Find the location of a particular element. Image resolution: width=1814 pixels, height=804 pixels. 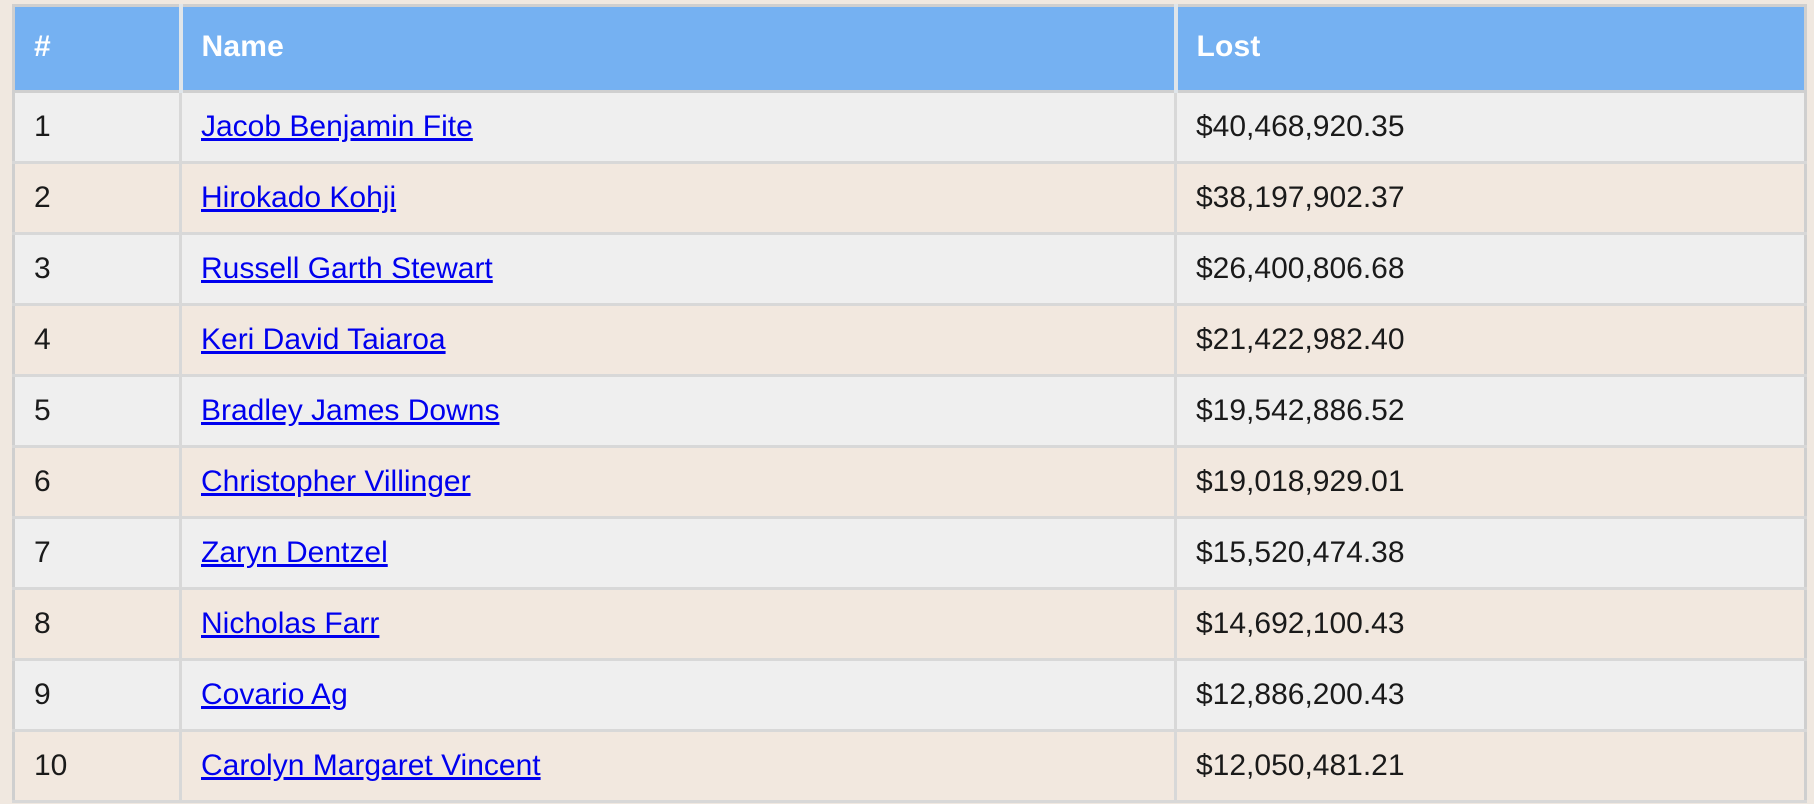

cell-lost: $40,468,920.35 is located at coordinates (1490, 127).